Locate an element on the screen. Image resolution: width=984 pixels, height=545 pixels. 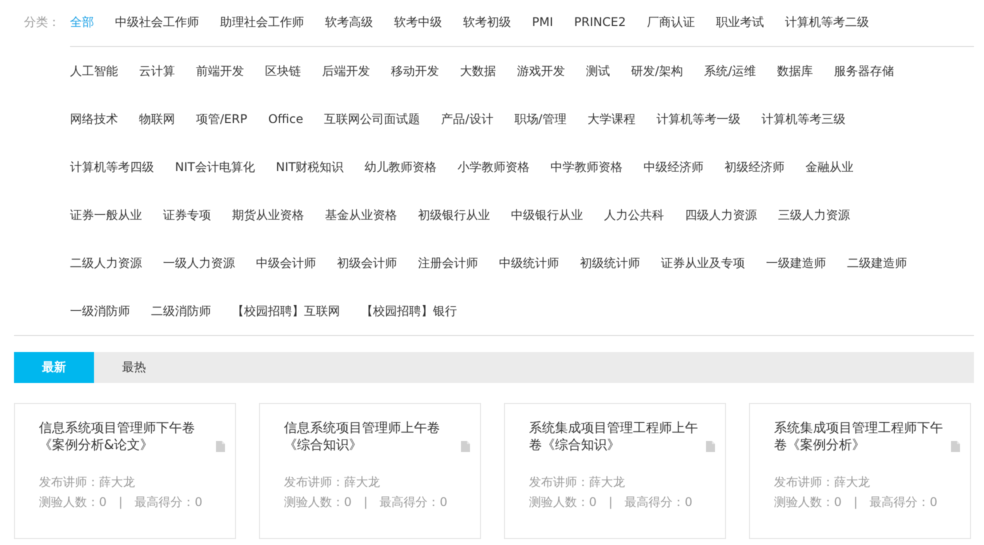
category-link: 测试 is located at coordinates (598, 71).